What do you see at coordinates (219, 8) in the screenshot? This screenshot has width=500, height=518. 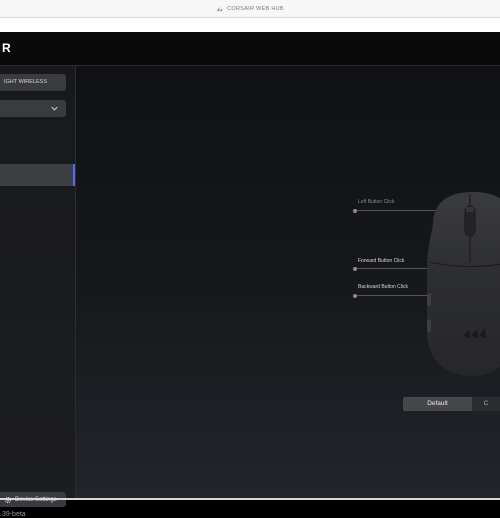 I see `corsair-logo-icon` at bounding box center [219, 8].